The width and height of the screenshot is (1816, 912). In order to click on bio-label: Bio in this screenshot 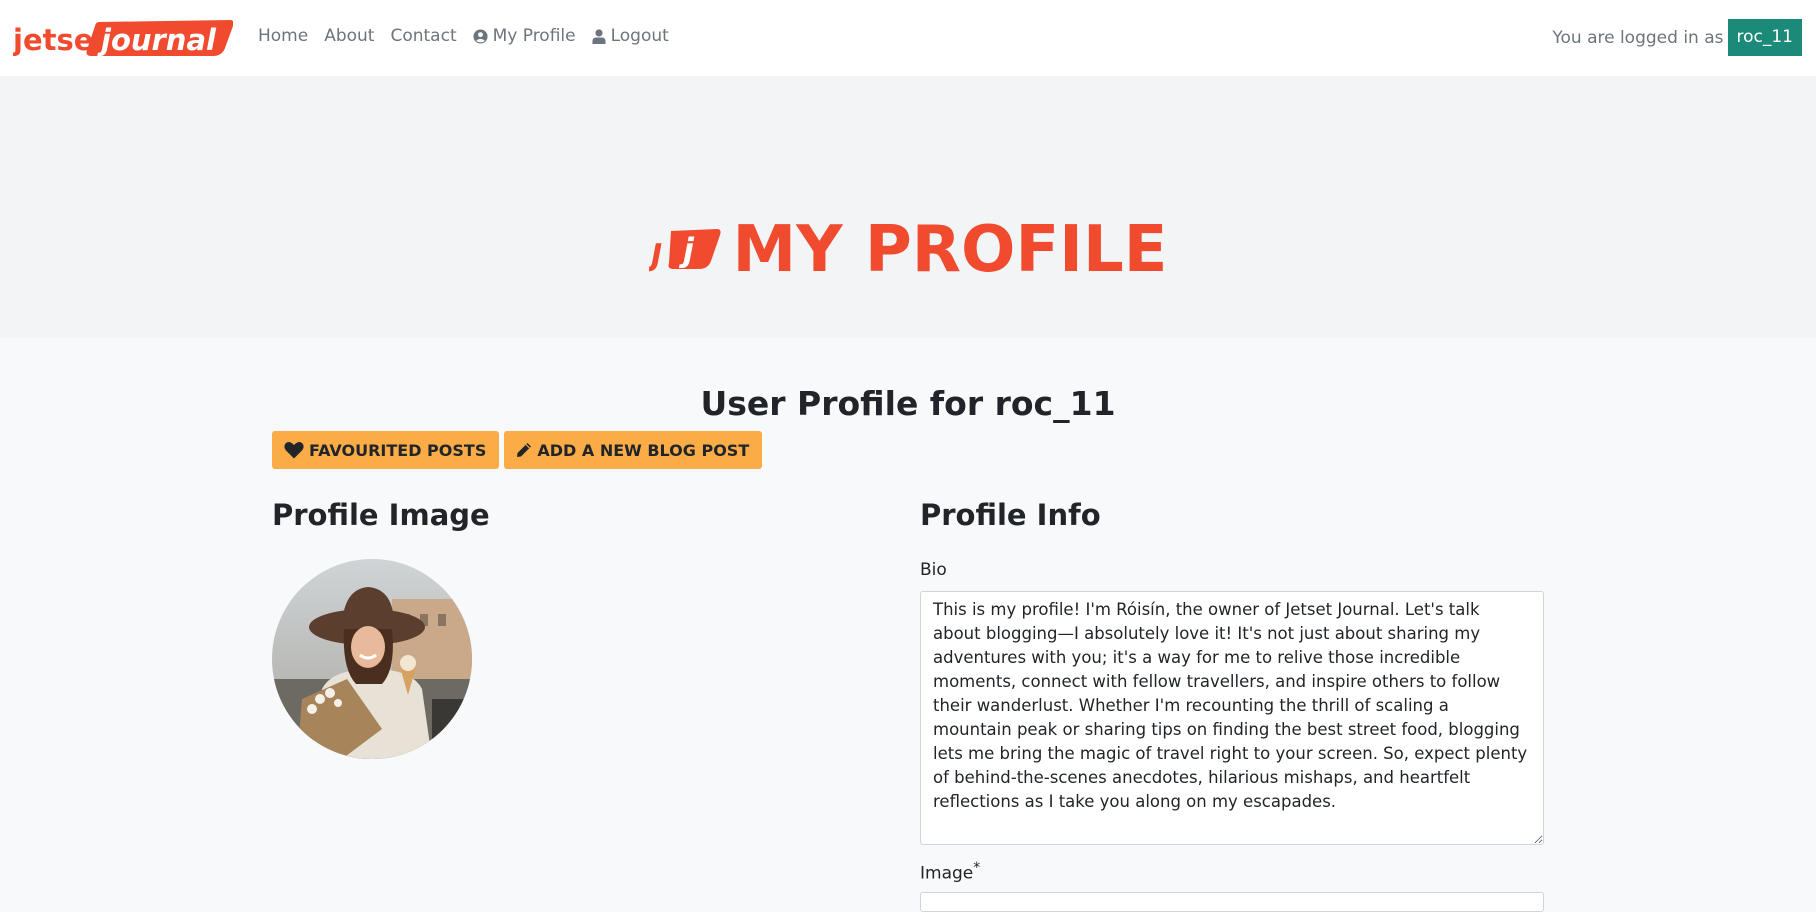, I will do `click(933, 570)`.